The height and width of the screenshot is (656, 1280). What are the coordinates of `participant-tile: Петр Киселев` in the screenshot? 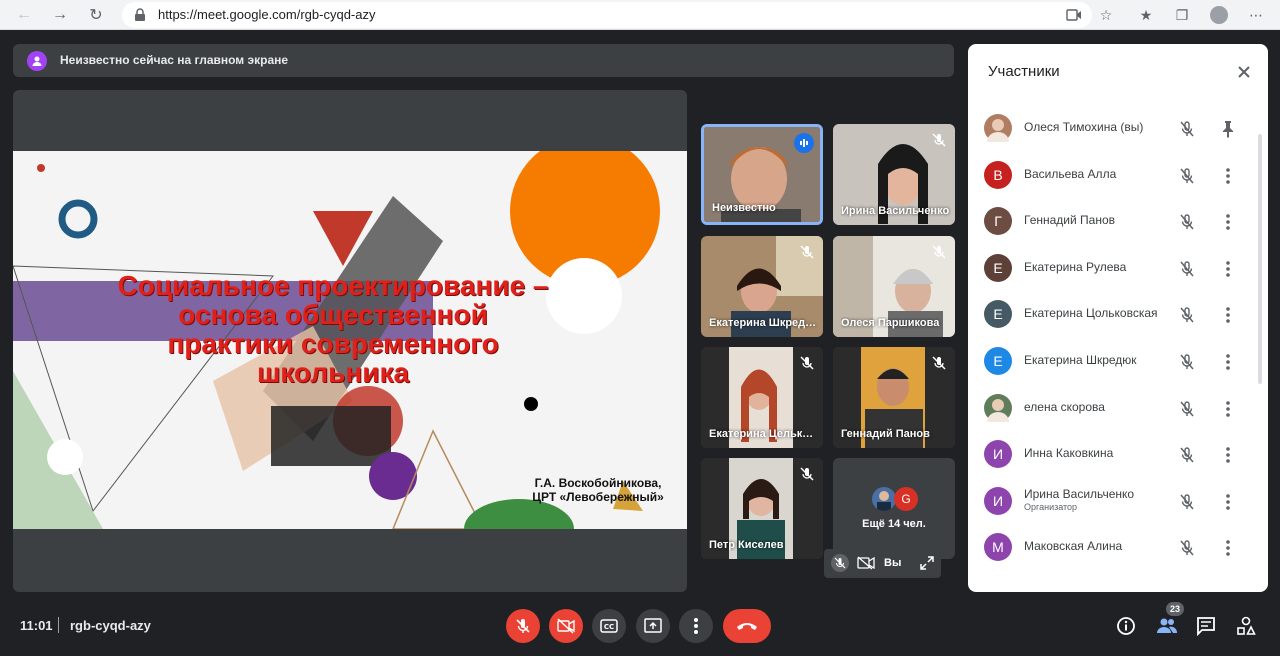 It's located at (762, 508).